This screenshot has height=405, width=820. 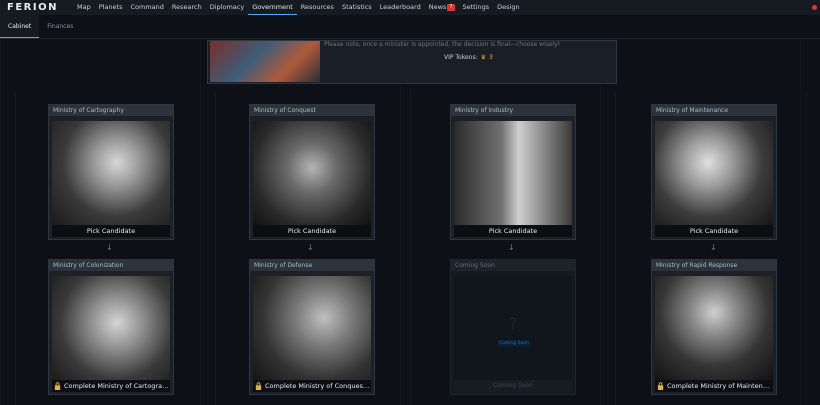 What do you see at coordinates (357, 7) in the screenshot?
I see `nav-statistics: Statistics` at bounding box center [357, 7].